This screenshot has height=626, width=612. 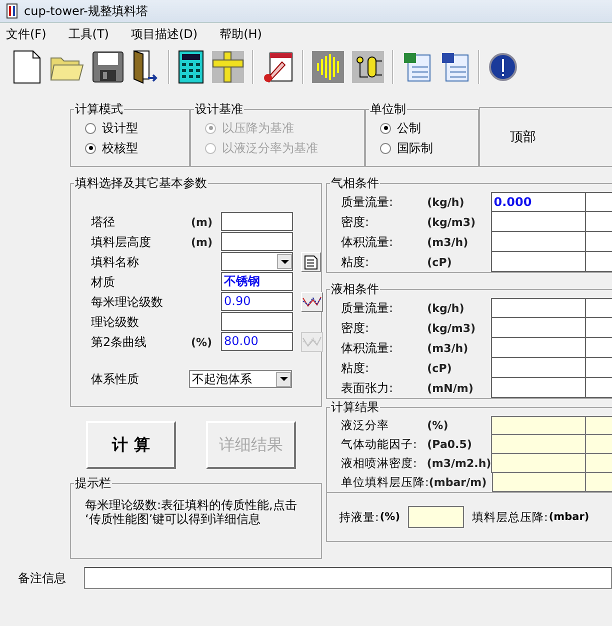 What do you see at coordinates (103, 282) in the screenshot?
I see `field-label: 材质` at bounding box center [103, 282].